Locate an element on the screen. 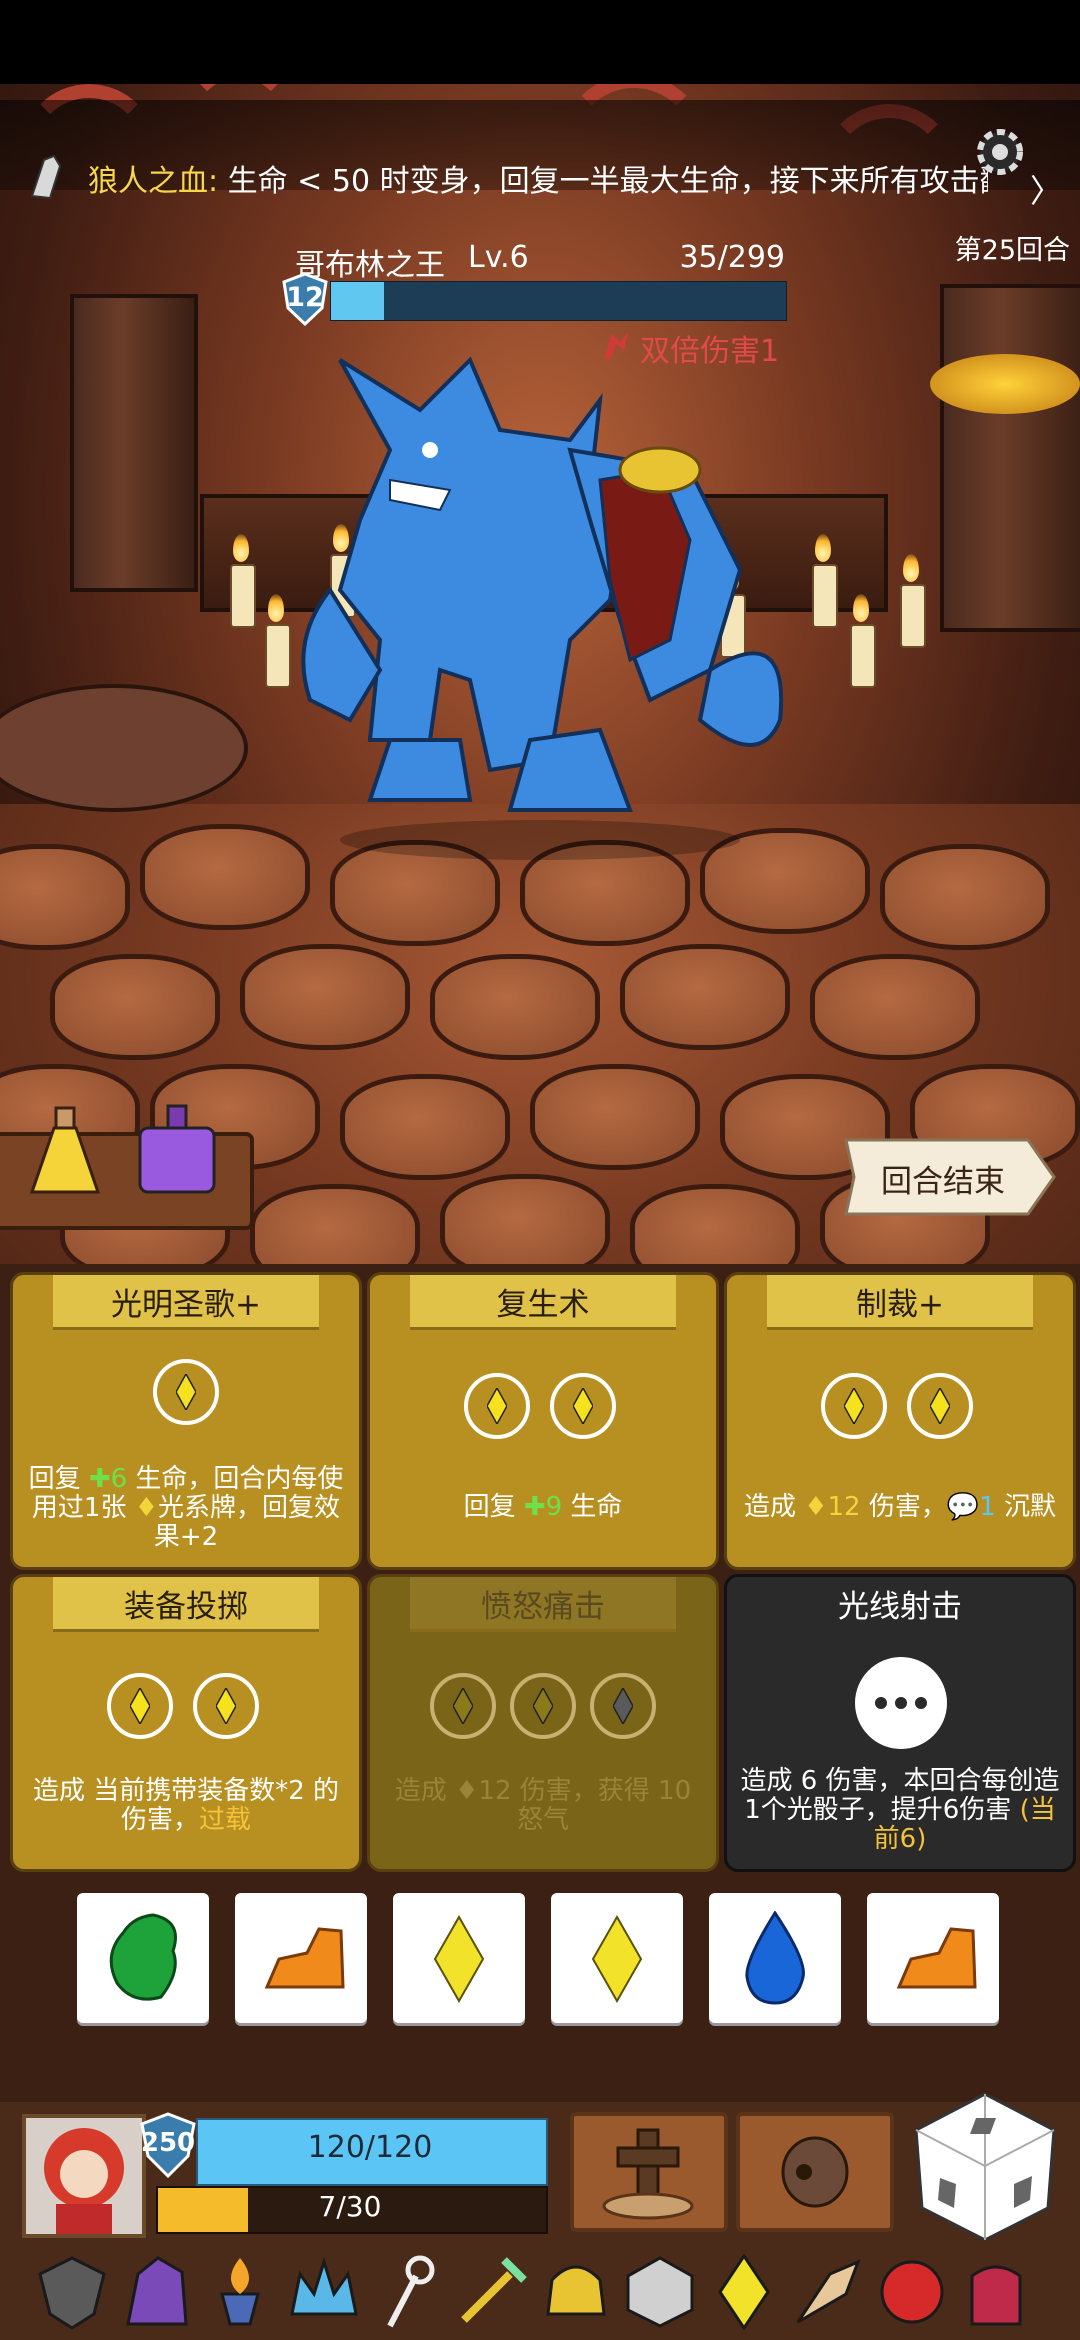  claw-icon is located at coordinates (46, 177).